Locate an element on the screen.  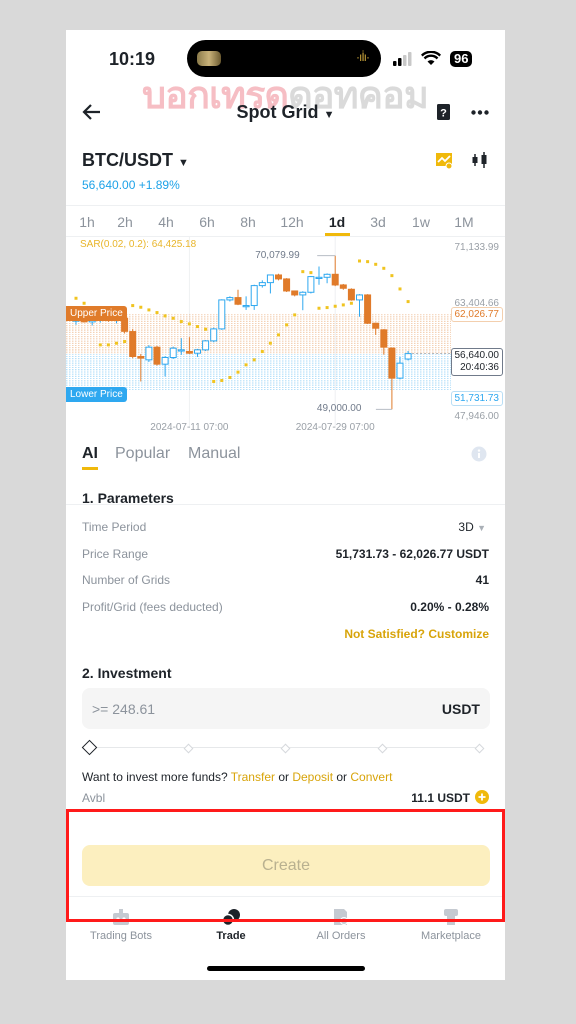
battery-level: 96 is located at coordinates (461, 59).